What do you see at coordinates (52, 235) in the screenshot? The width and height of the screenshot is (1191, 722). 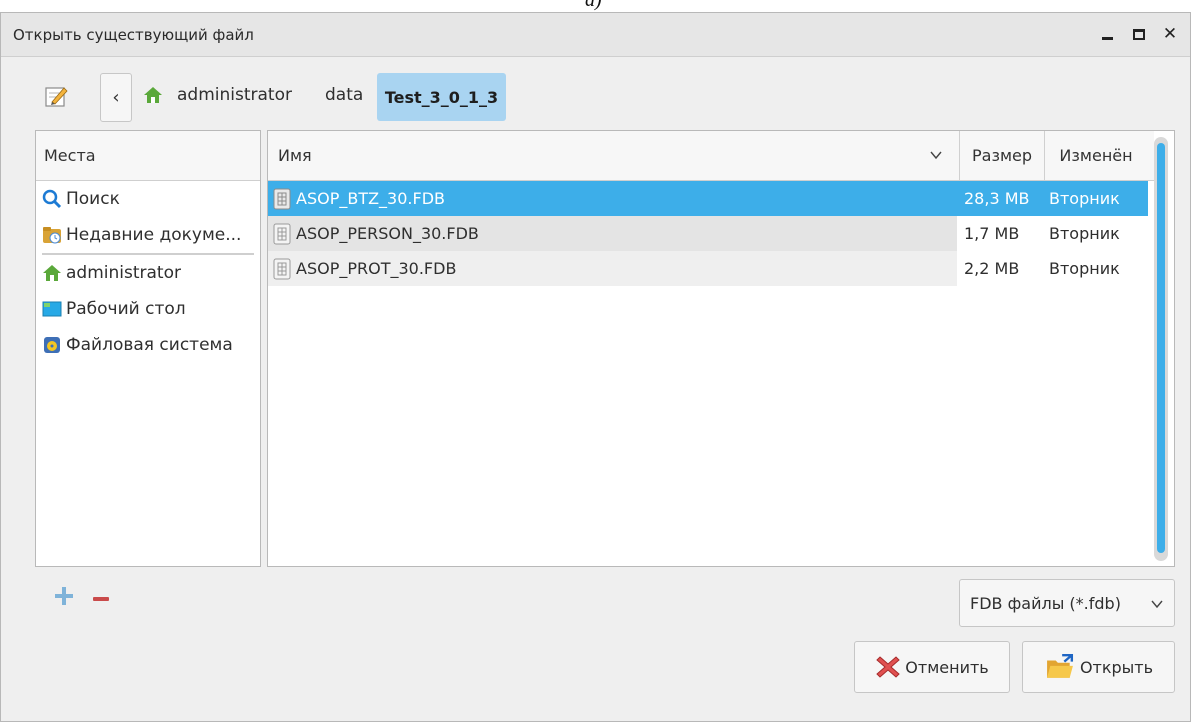 I see `recent-documents-icon` at bounding box center [52, 235].